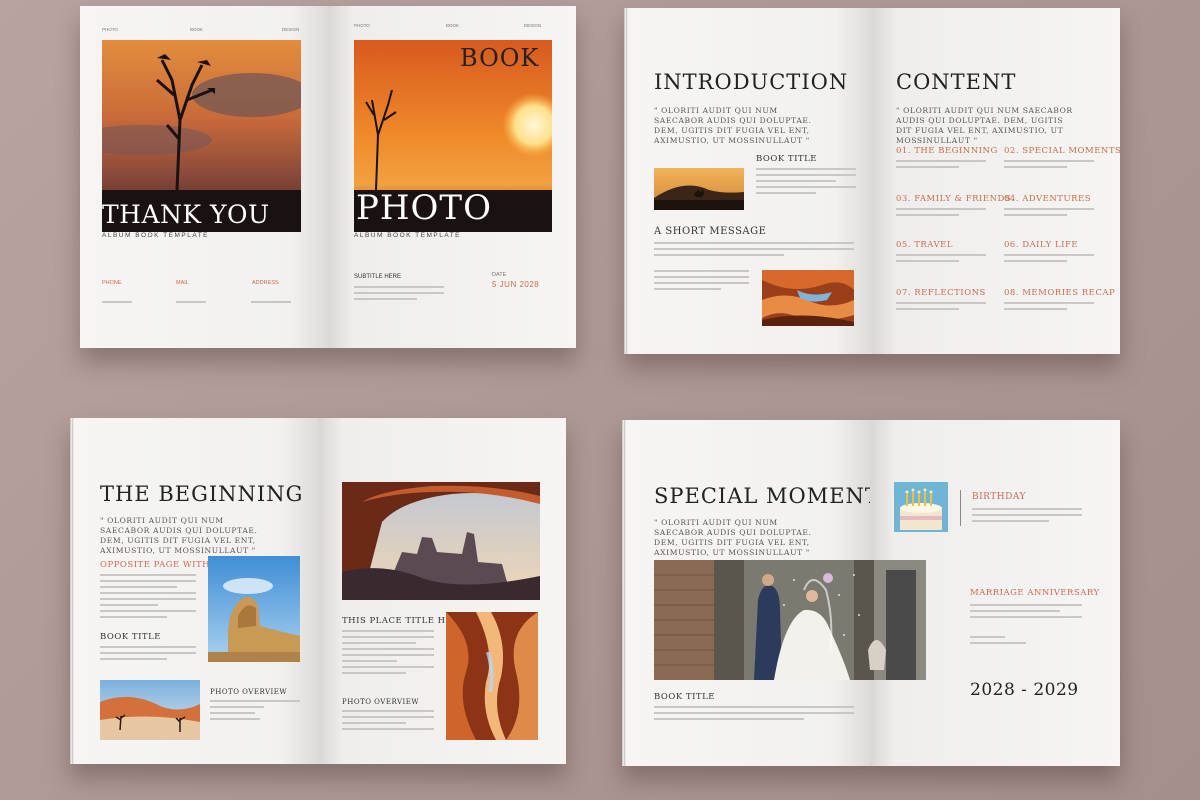 The height and width of the screenshot is (800, 1200). What do you see at coordinates (1047, 199) in the screenshot?
I see `content-item-4: 04. ADVENTURES` at bounding box center [1047, 199].